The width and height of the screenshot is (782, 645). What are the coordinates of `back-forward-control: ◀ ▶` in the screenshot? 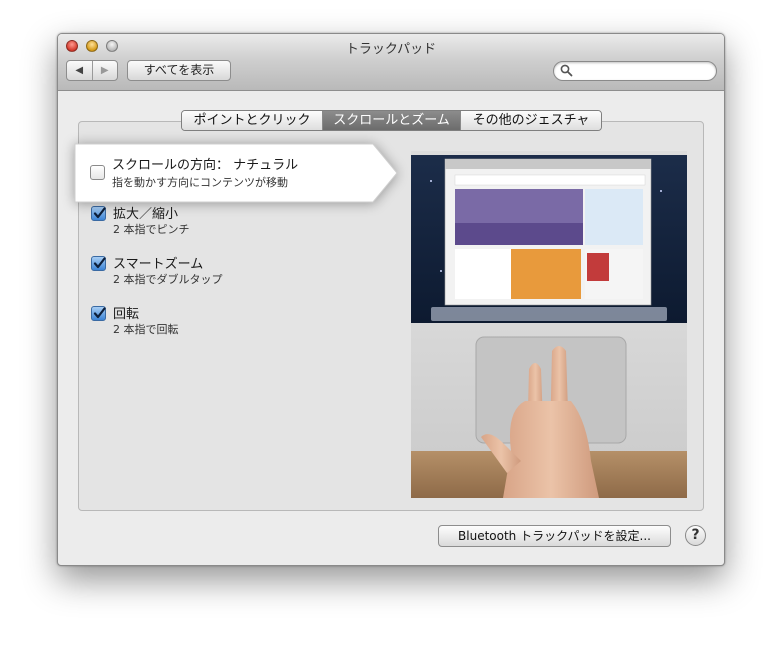 It's located at (92, 70).